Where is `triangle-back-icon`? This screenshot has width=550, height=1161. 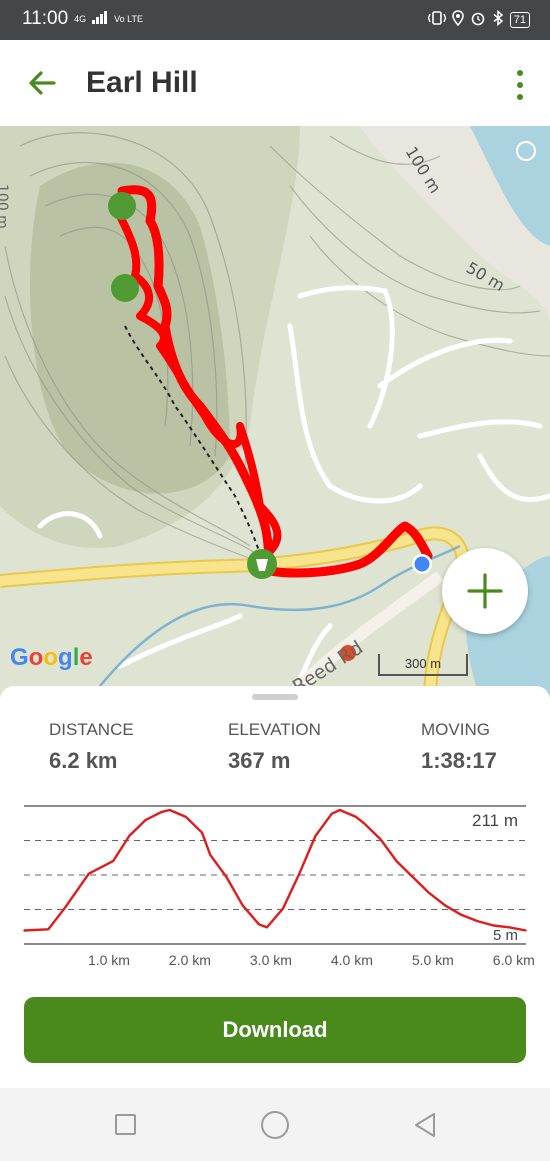
triangle-back-icon is located at coordinates (425, 1125).